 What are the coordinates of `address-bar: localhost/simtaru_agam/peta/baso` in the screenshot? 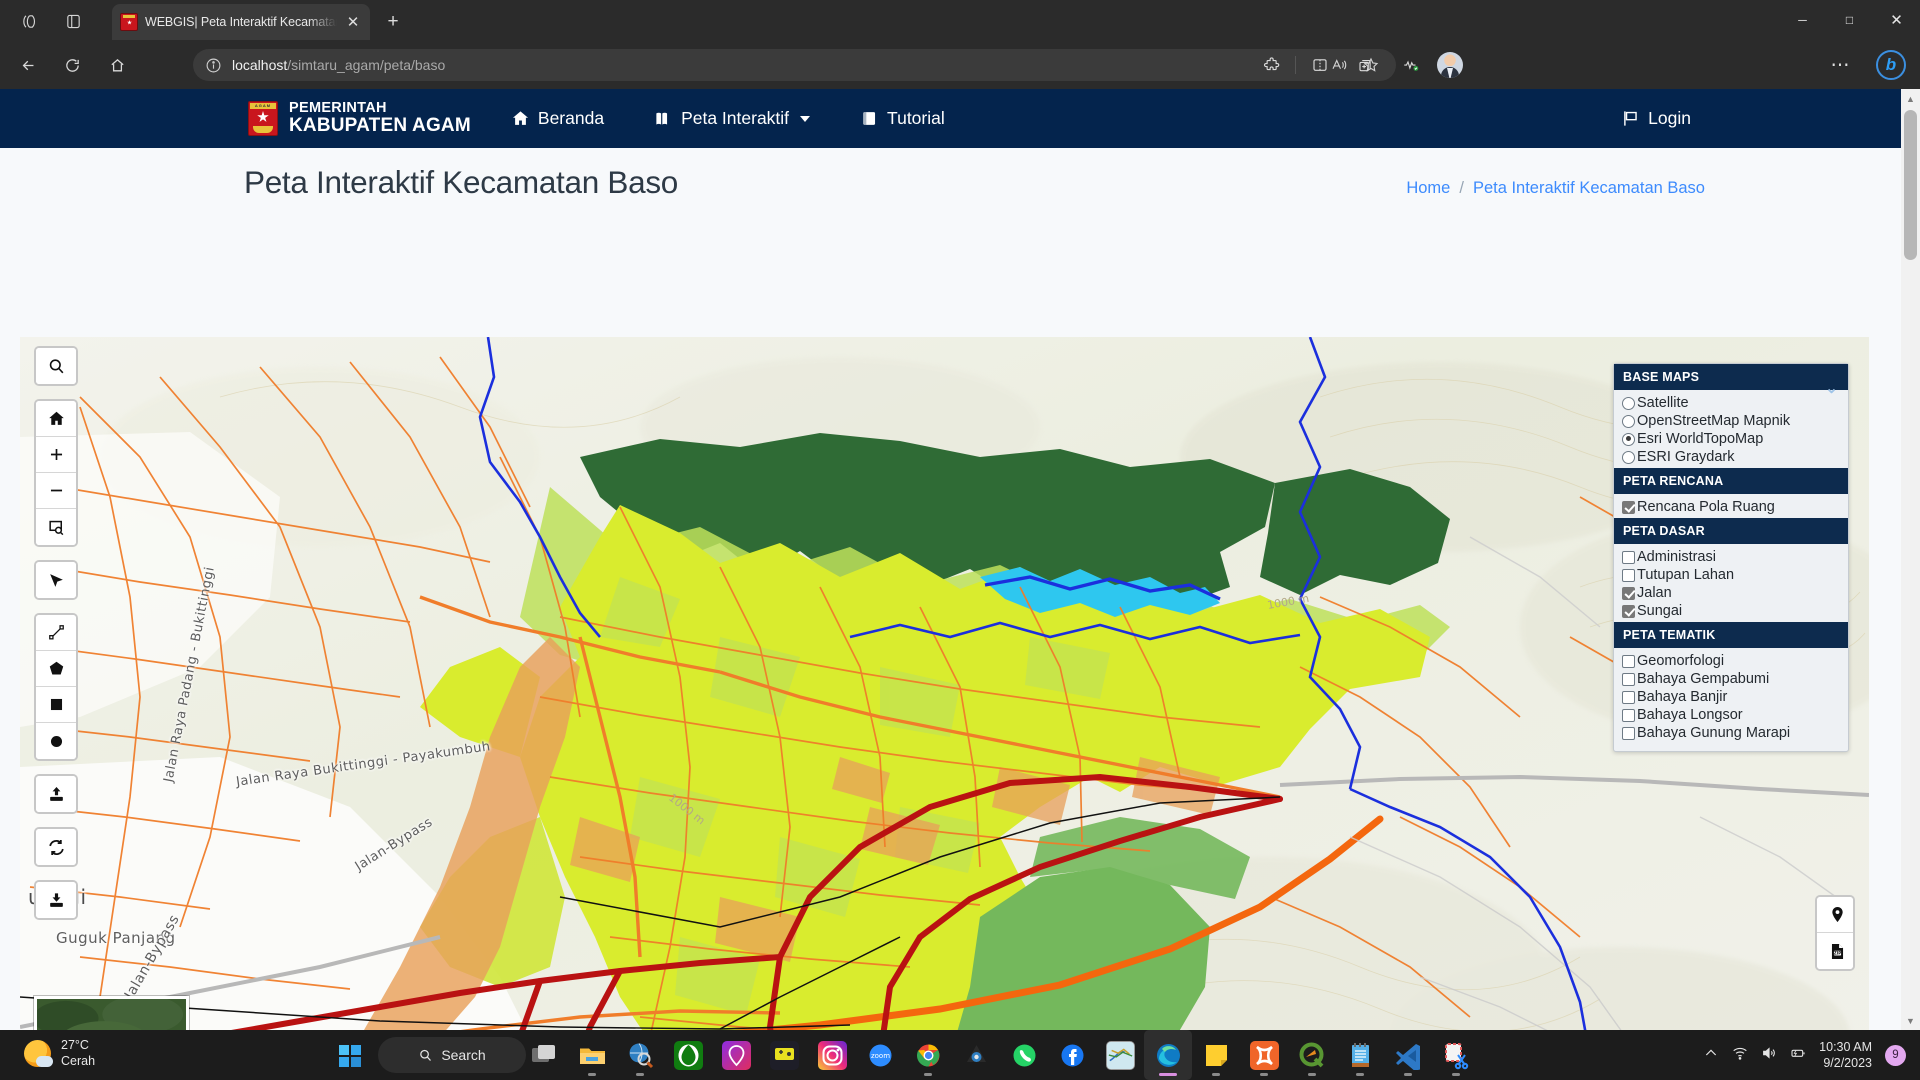 It's located at (794, 65).